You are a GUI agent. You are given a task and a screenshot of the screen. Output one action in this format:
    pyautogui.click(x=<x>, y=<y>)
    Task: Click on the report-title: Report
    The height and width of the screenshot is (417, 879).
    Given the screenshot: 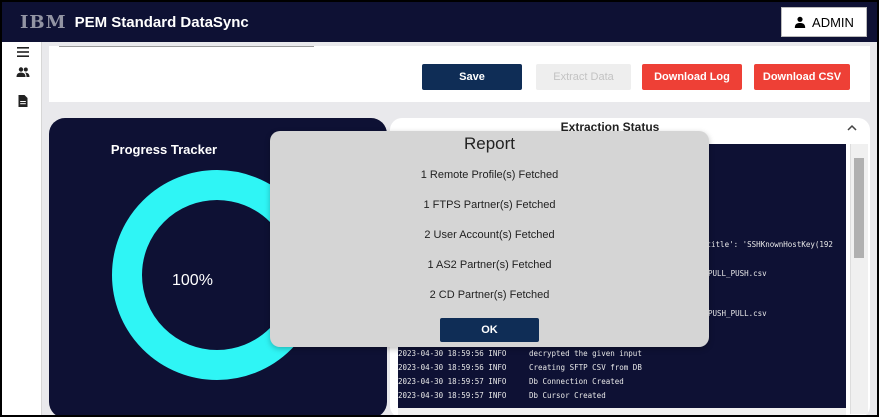 What is the action you would take?
    pyautogui.click(x=489, y=143)
    